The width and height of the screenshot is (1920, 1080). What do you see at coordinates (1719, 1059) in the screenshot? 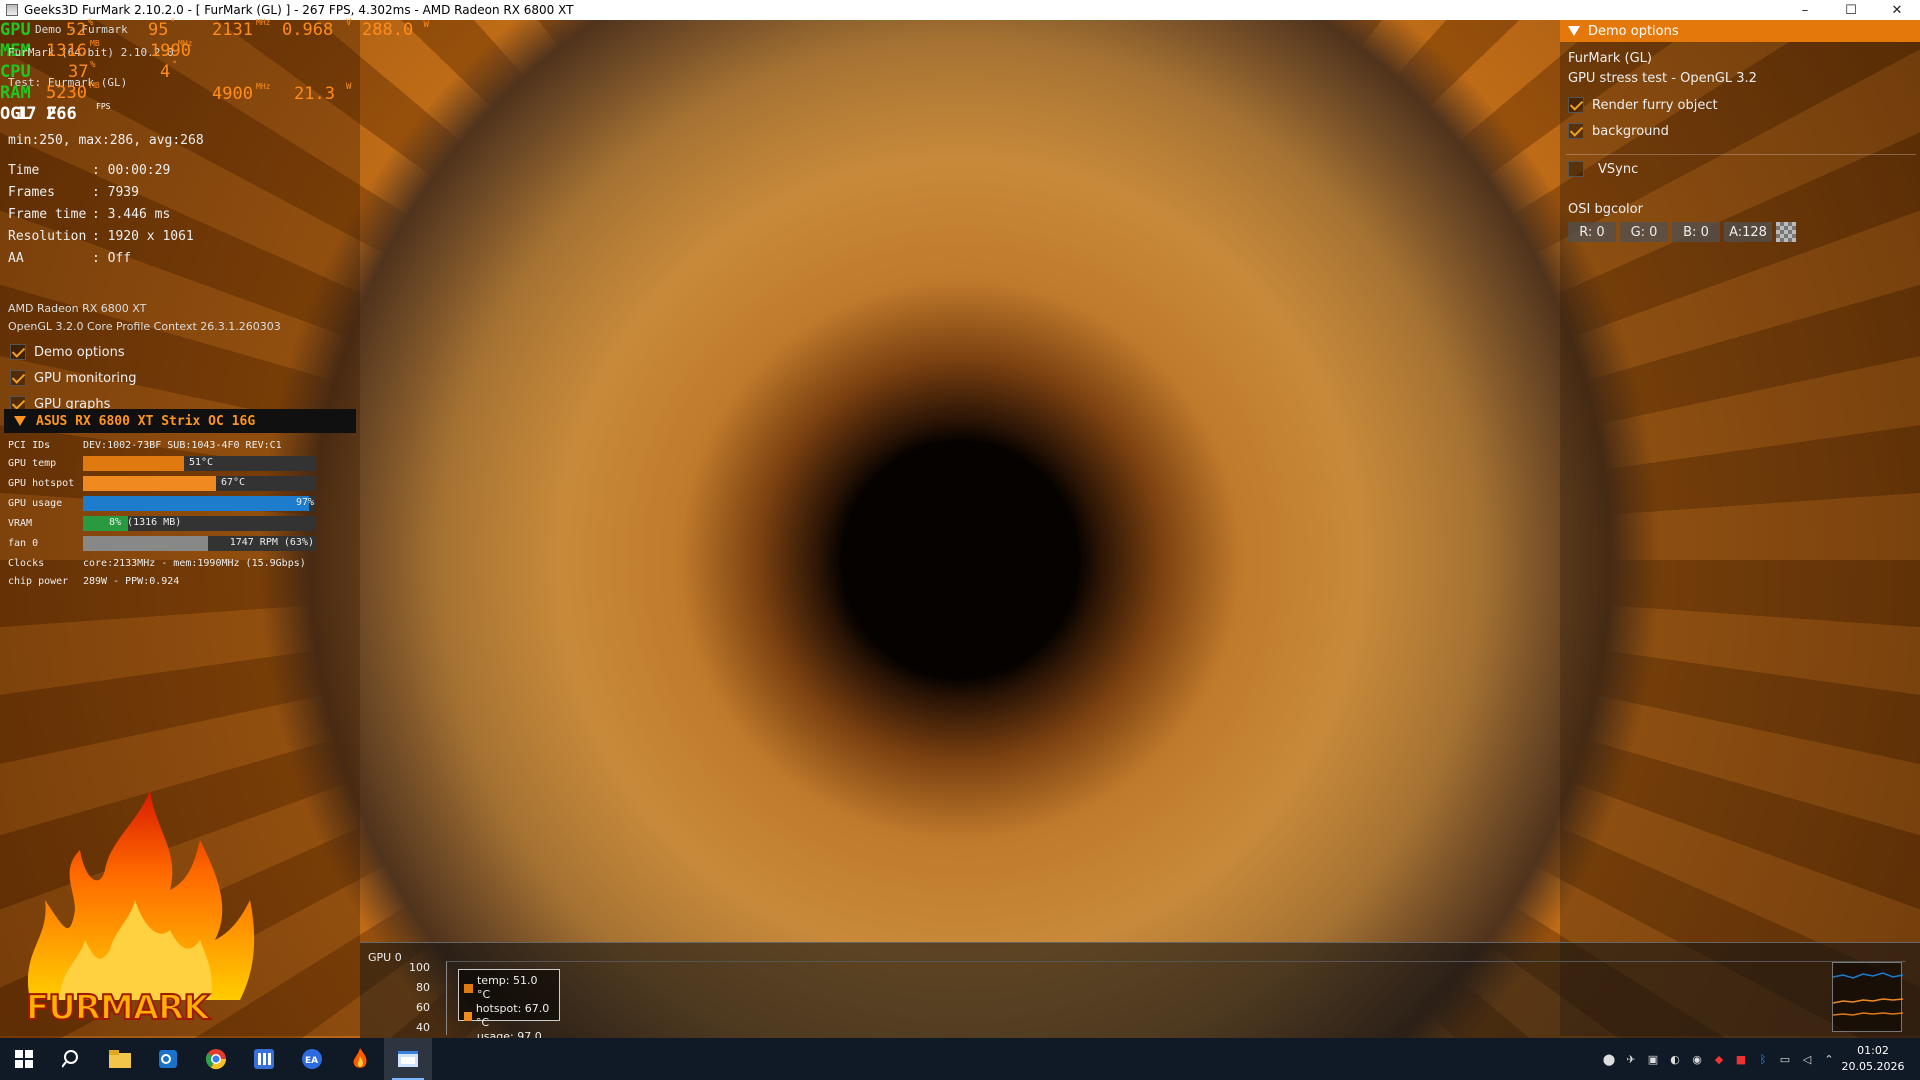
I see `tray-amd-icon: ◆` at bounding box center [1719, 1059].